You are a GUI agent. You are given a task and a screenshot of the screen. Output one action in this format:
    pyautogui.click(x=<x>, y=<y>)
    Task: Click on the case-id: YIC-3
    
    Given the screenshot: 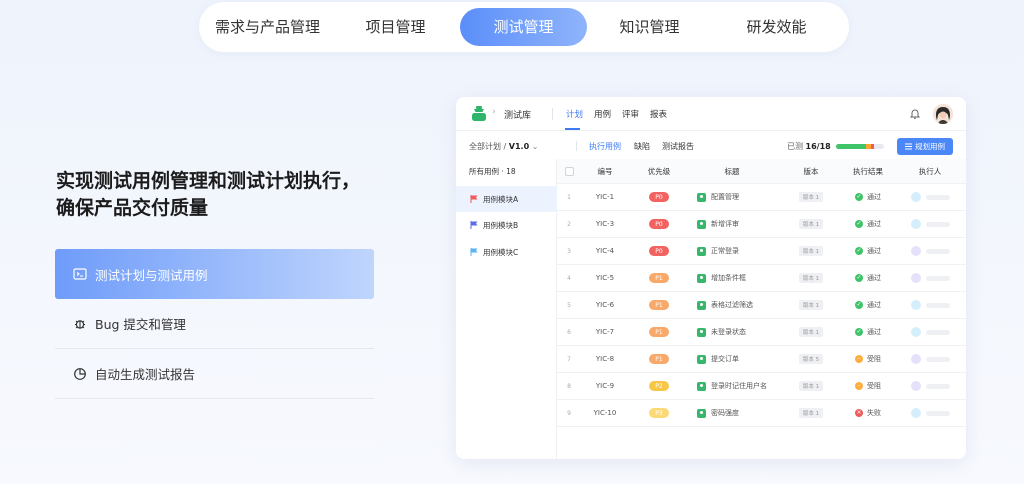 What is the action you would take?
    pyautogui.click(x=605, y=224)
    